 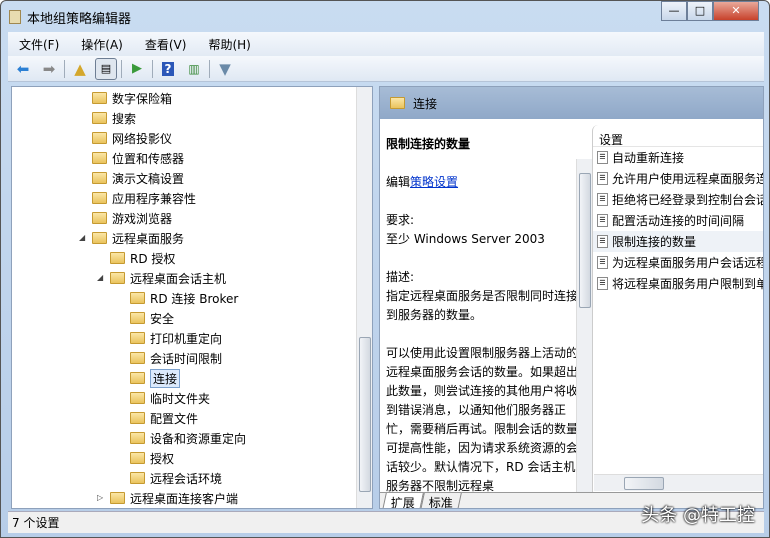 I want to click on menu-help: 帮助(H), so click(x=229, y=44).